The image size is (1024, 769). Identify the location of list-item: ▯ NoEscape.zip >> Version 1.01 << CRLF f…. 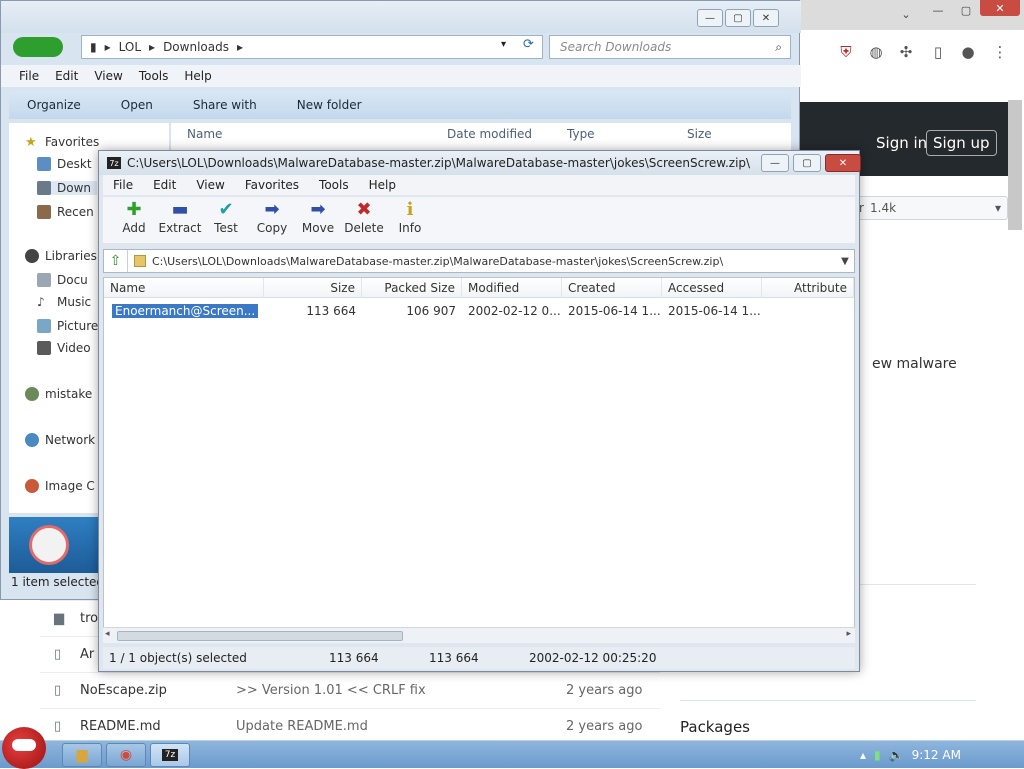
(350, 690).